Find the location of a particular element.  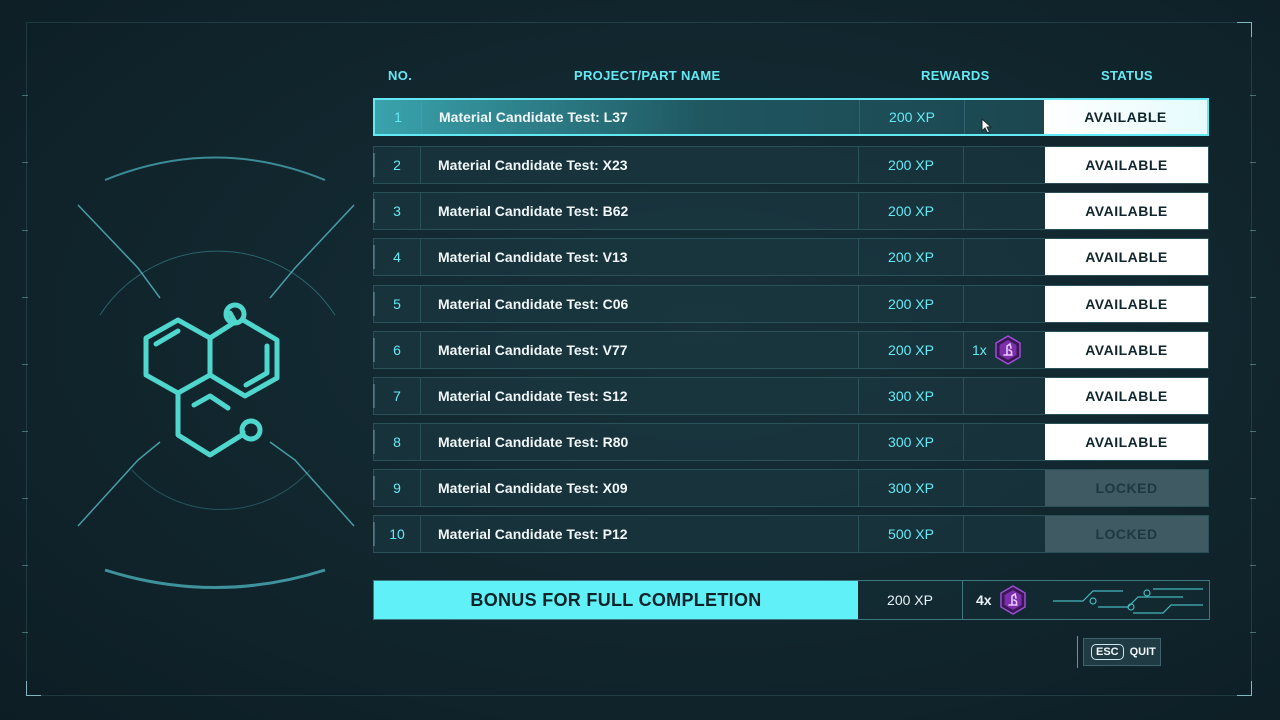

row-name: Material Candidate Test: C06 is located at coordinates (533, 304).